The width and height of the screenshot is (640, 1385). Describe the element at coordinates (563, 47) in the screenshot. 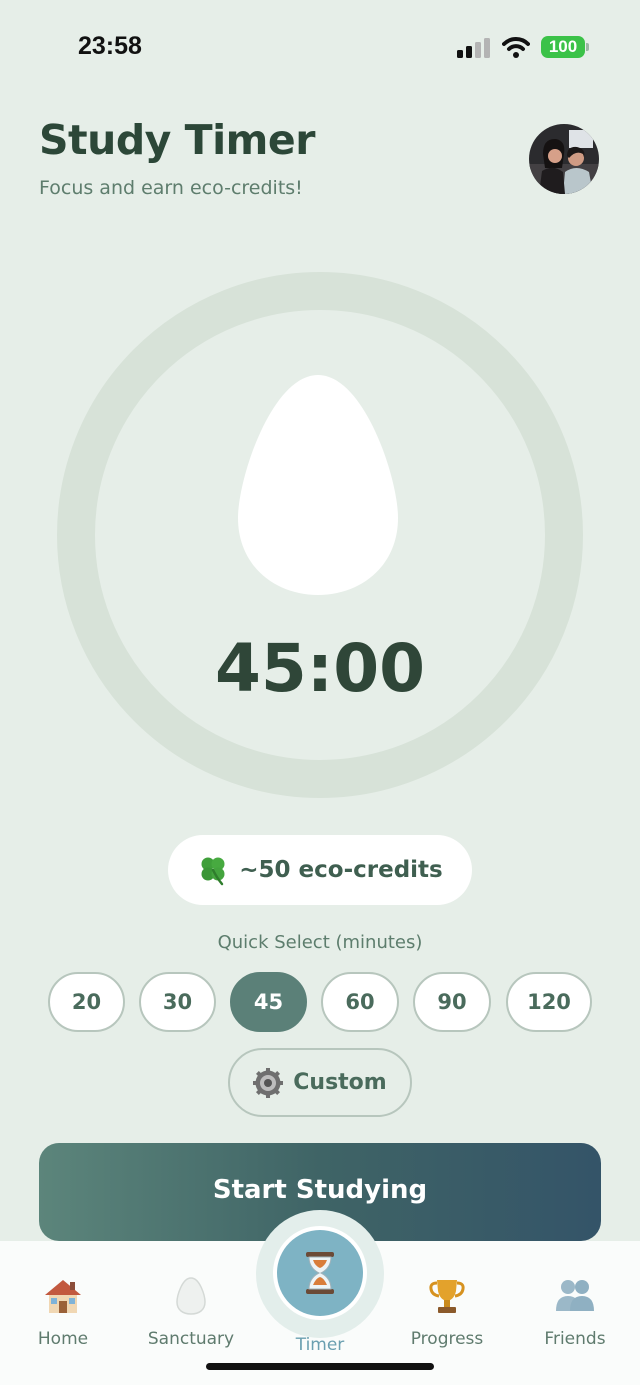

I see `battery-indicator: 100` at that location.